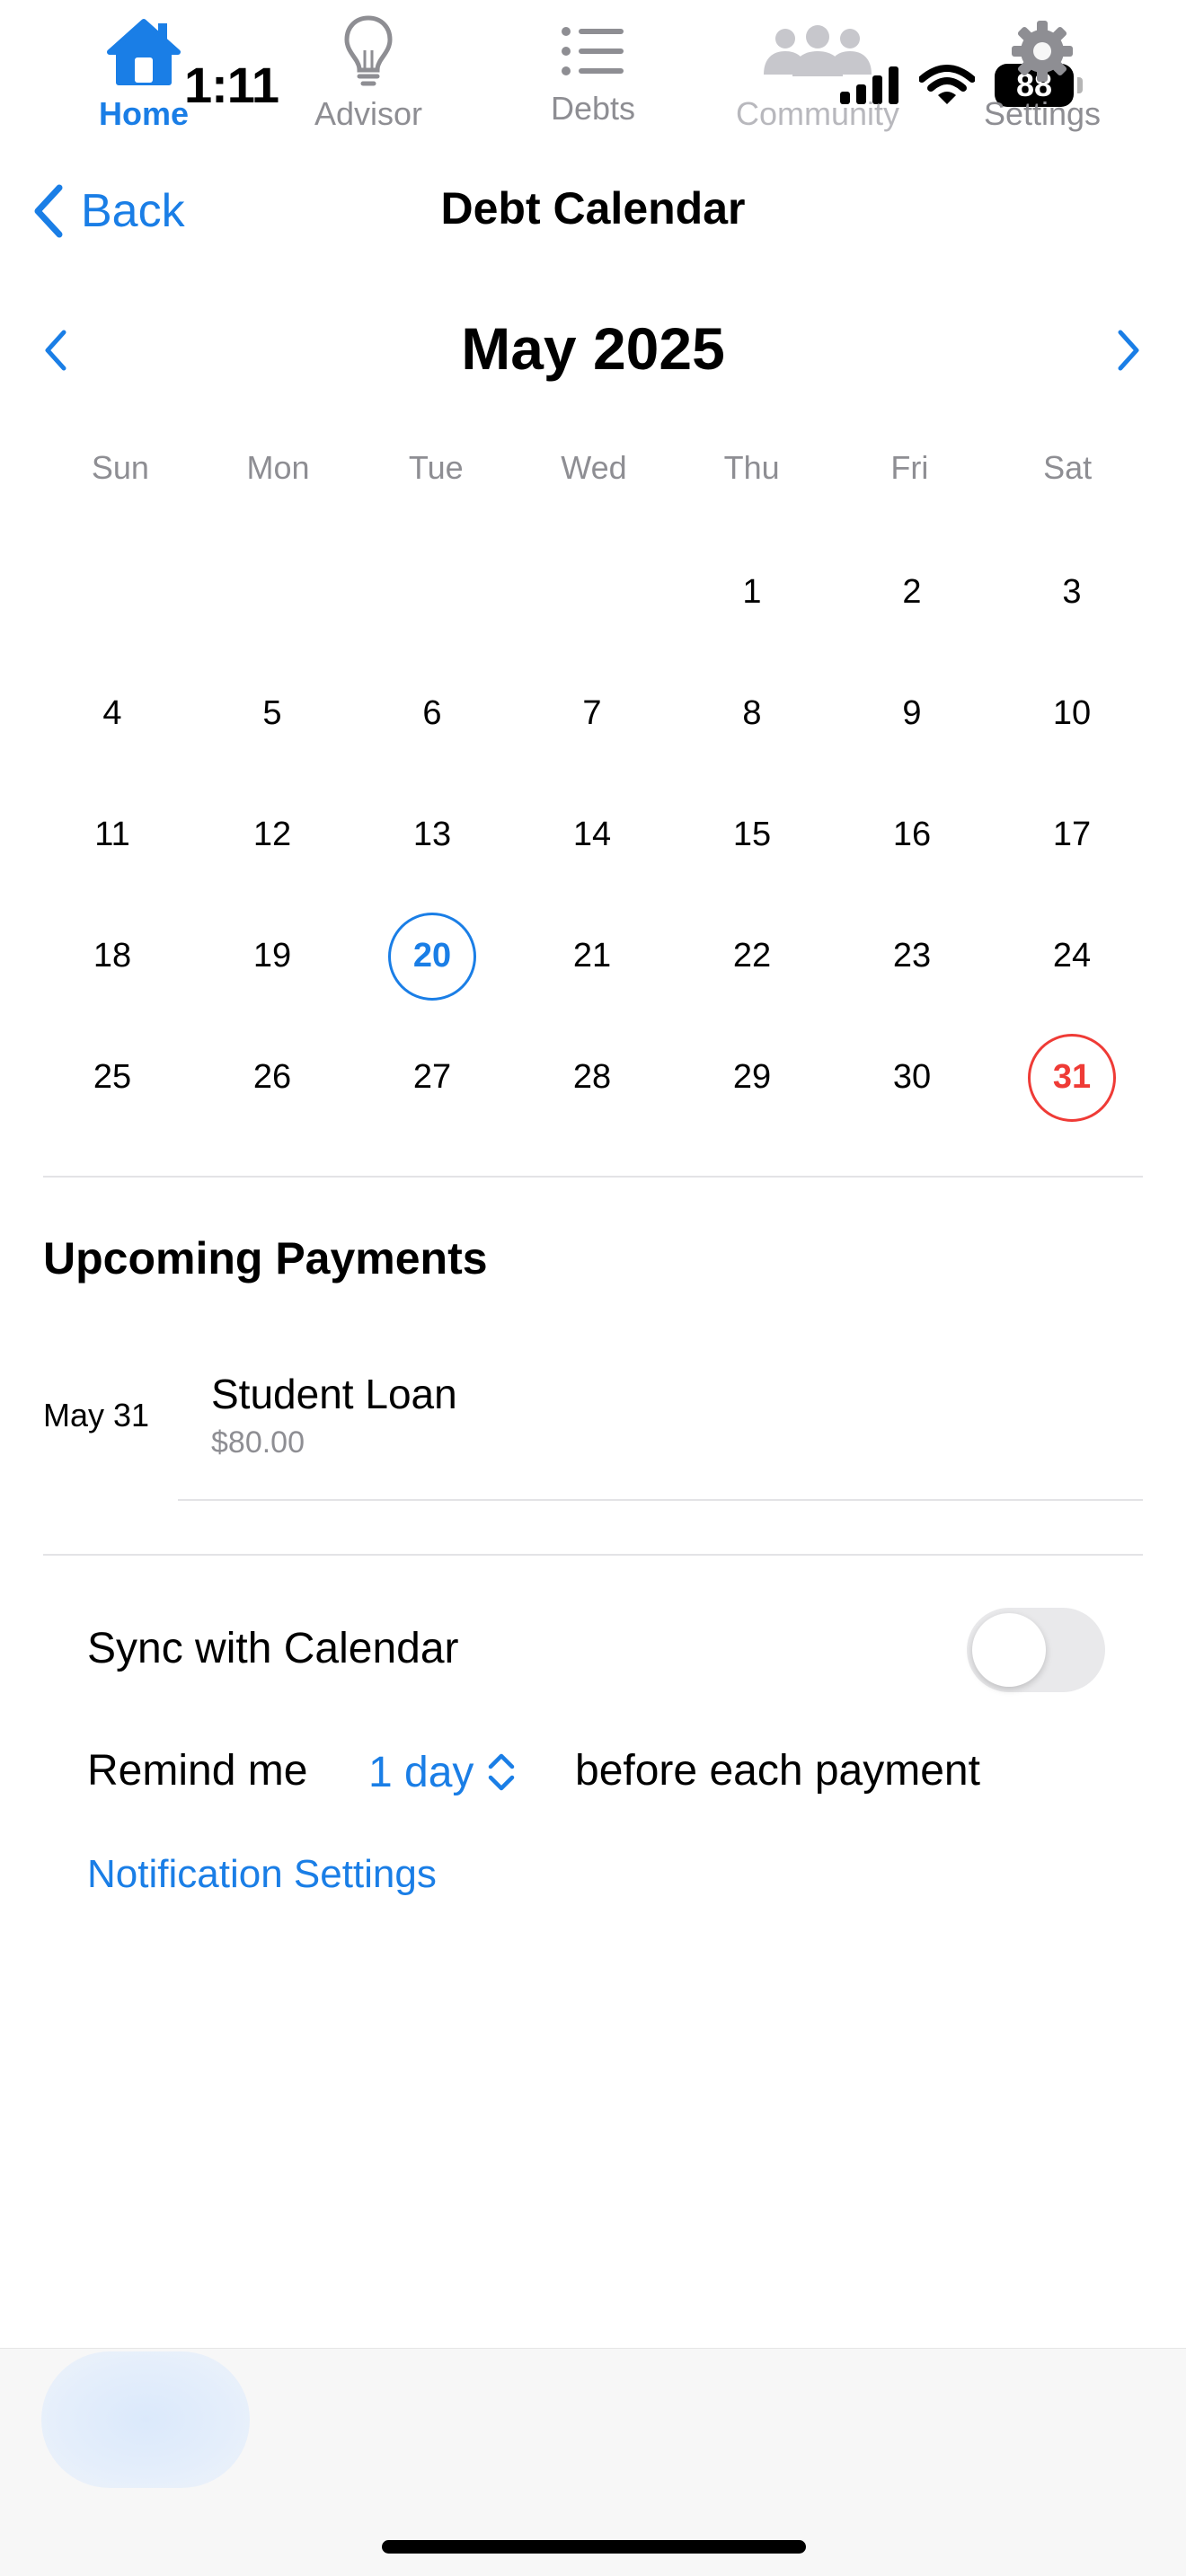 The height and width of the screenshot is (2576, 1186). I want to click on calendar-day: 1, so click(752, 592).